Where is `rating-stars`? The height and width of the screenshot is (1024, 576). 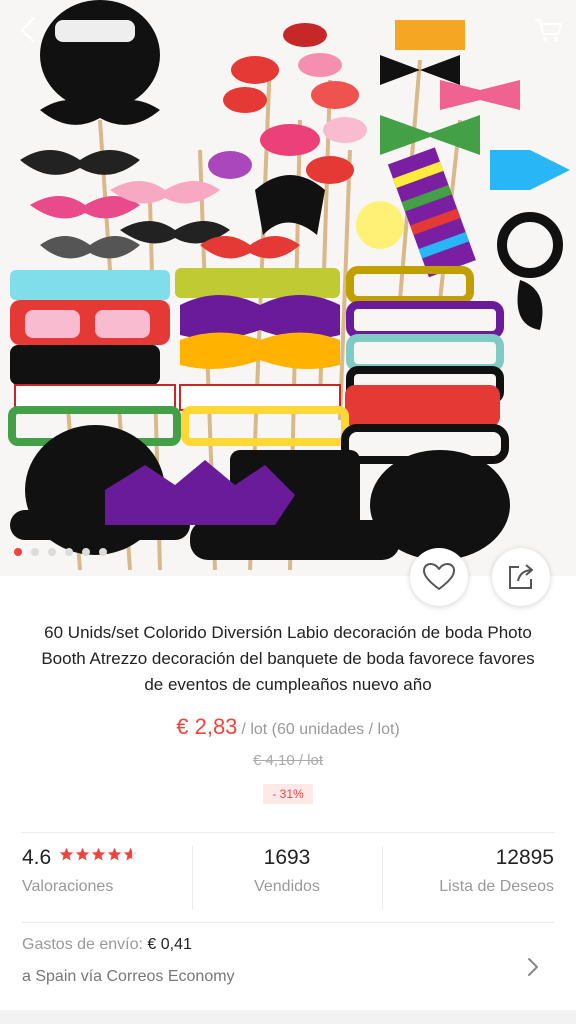
rating-stars is located at coordinates (98, 854).